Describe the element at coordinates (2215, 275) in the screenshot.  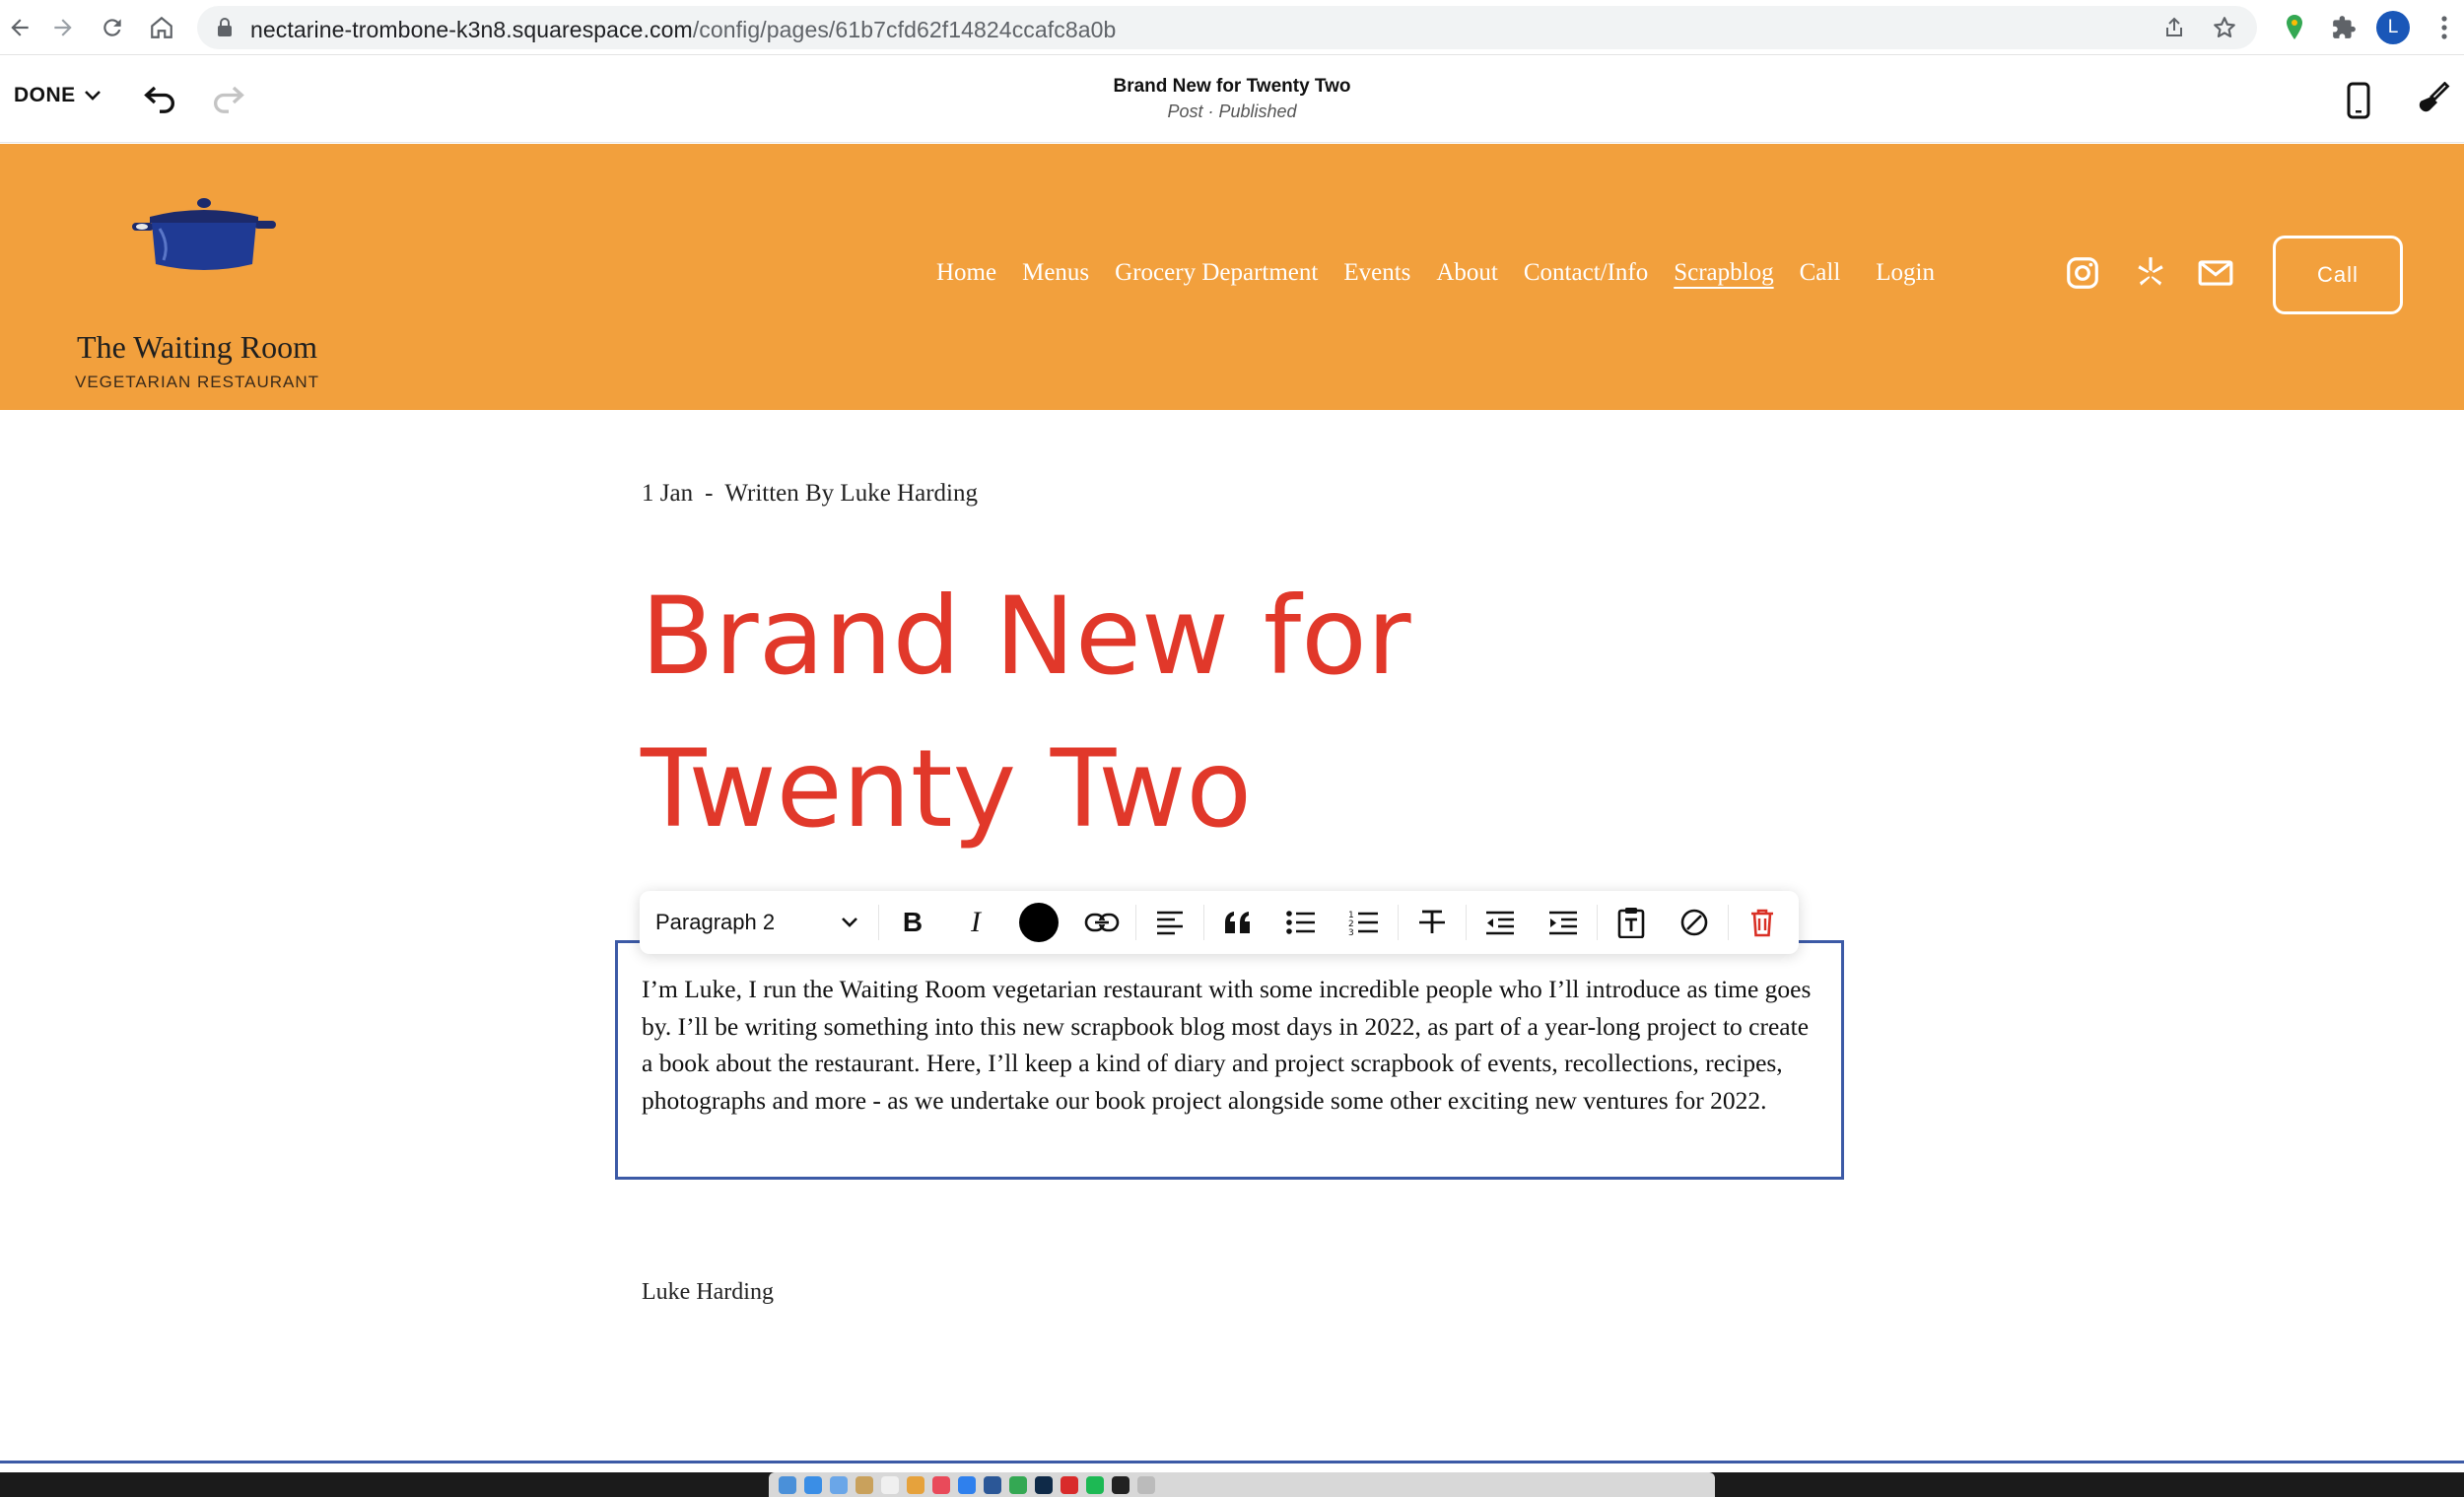
I see `email-icon` at that location.